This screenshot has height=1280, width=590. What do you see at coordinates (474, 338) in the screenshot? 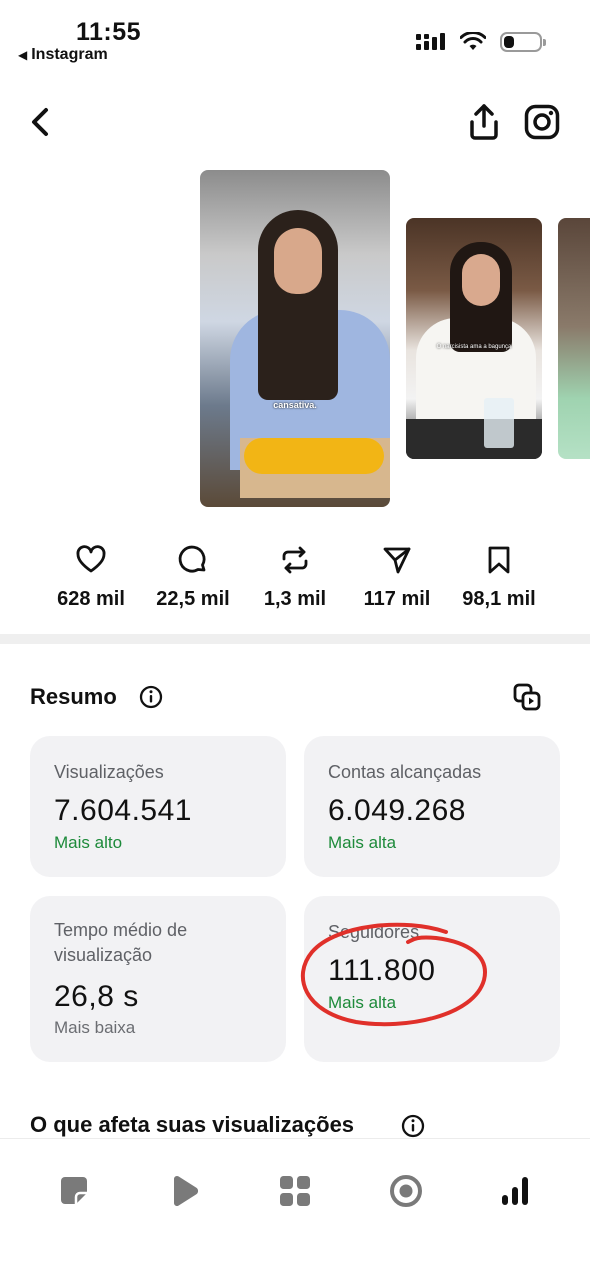
I see `reel-thumbnail-2: O narcisista ama a bagunça` at bounding box center [474, 338].